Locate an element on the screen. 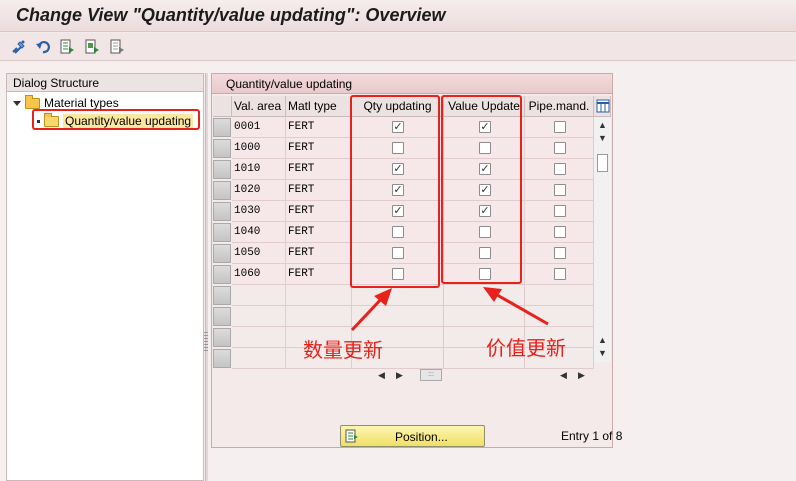 The image size is (796, 481). vertical-scrollbar: ▲ ▼ ▲ ▼ is located at coordinates (602, 239).